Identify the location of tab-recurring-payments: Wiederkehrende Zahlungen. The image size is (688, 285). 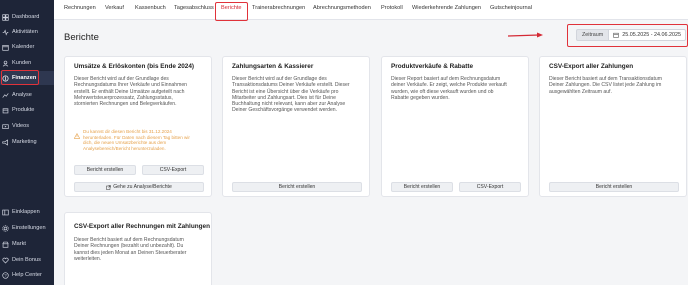
(446, 8).